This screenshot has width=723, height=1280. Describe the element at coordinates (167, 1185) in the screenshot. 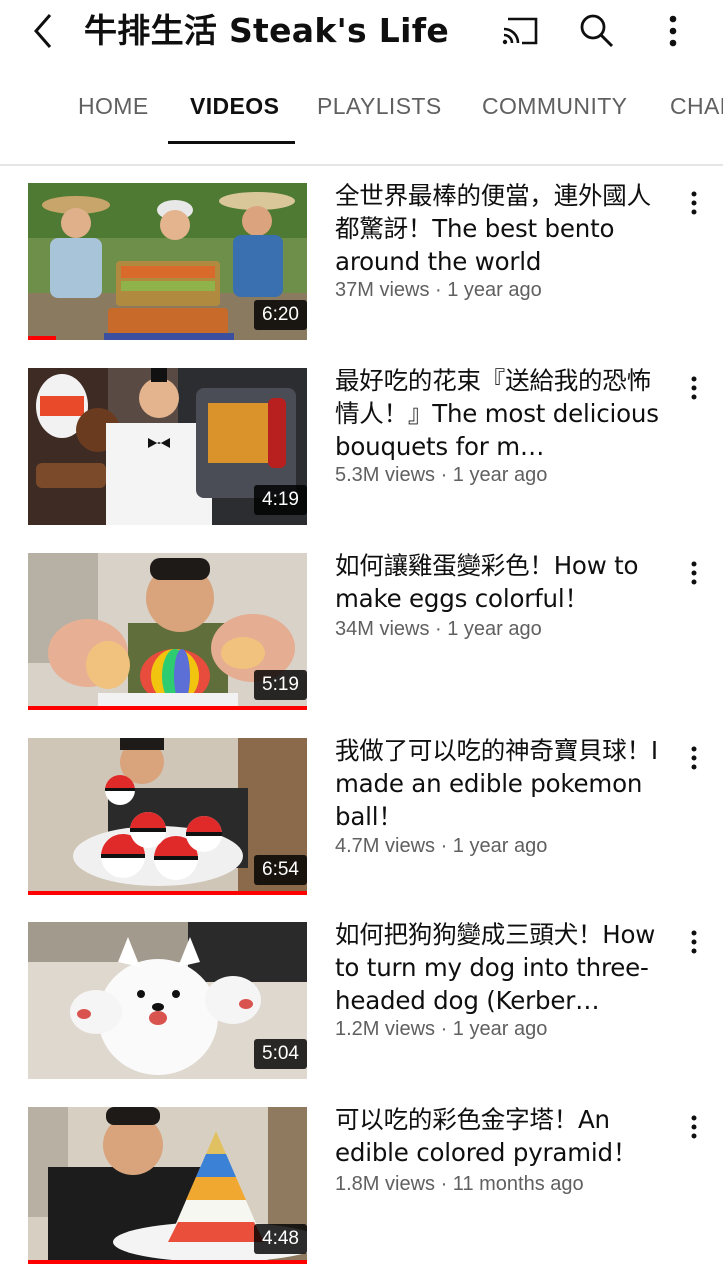

I see `video-thumbnail: 4:48` at that location.